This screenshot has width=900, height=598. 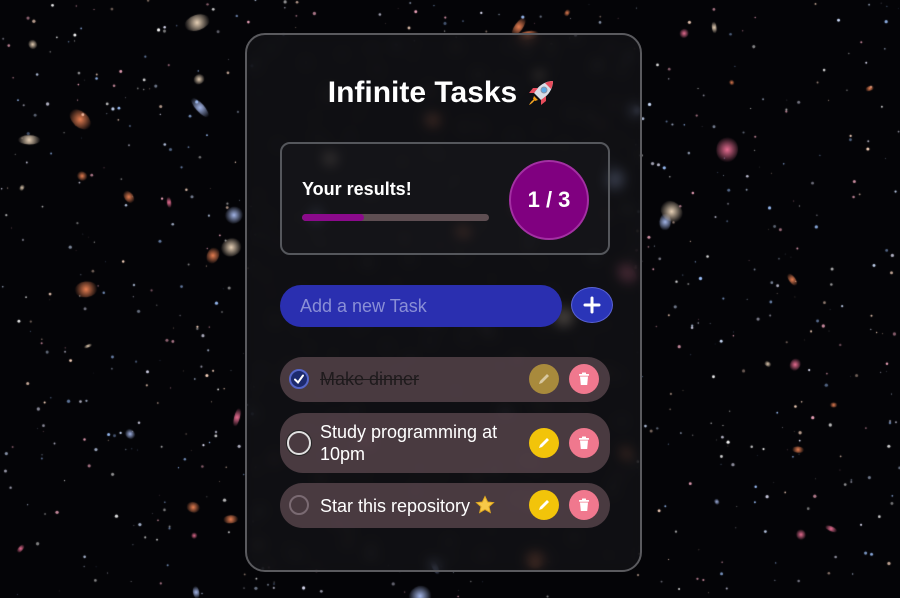 I want to click on task-text-label: Star this repository, so click(x=395, y=506).